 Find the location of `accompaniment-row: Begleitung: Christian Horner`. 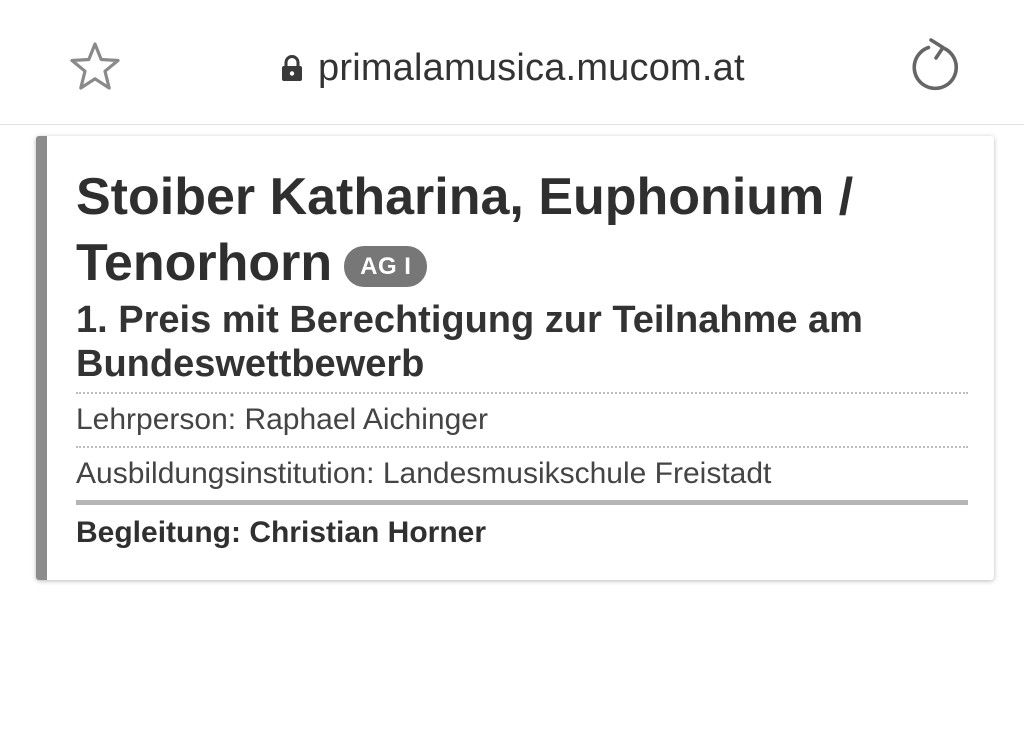

accompaniment-row: Begleitung: Christian Horner is located at coordinates (281, 532).